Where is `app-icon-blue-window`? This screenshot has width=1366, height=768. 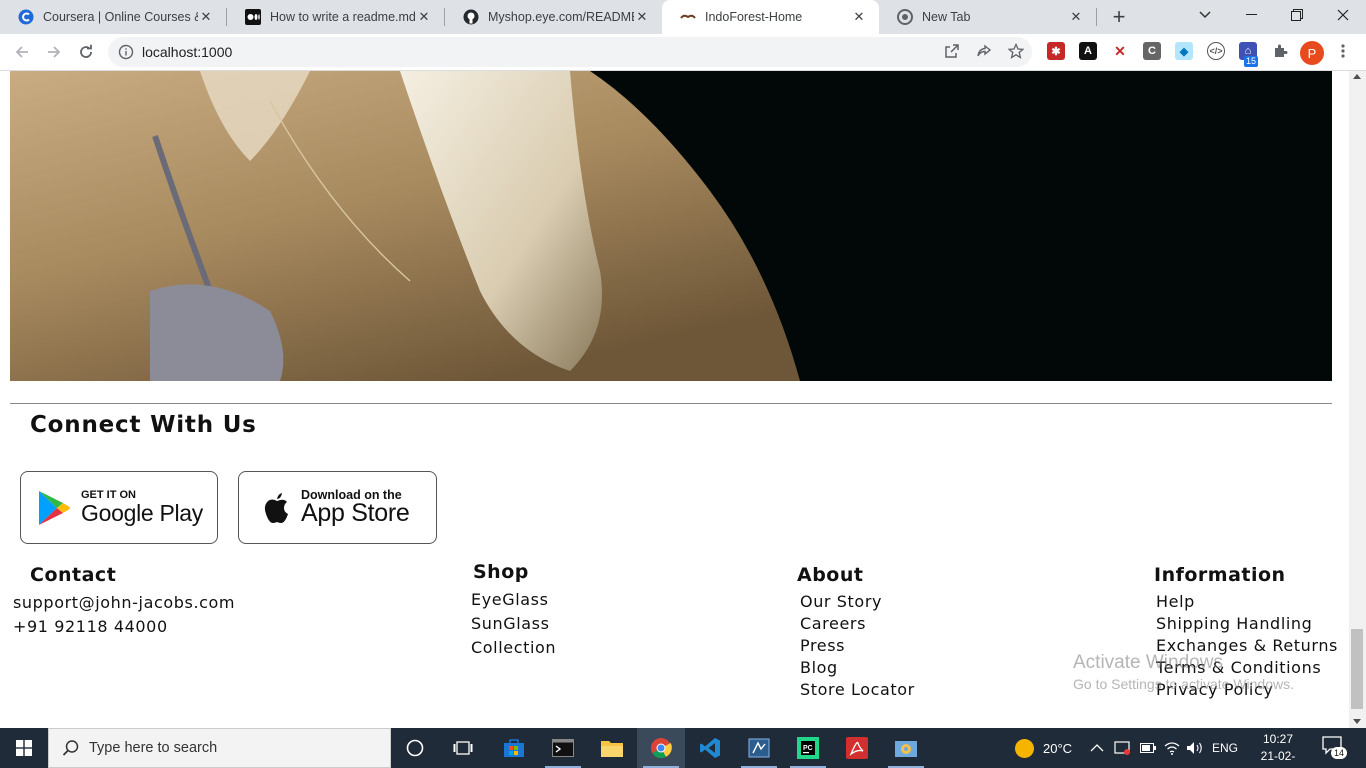 app-icon-blue-window is located at coordinates (759, 748).